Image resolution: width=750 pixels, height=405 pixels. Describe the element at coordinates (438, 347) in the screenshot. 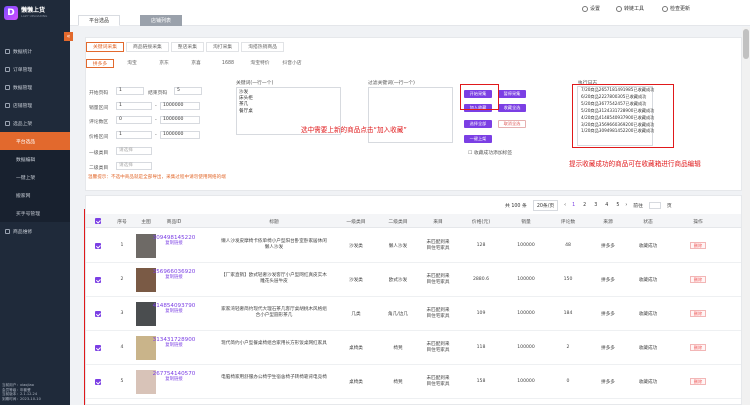

I see `source-category: 未匹配到来目住宅家具` at that location.